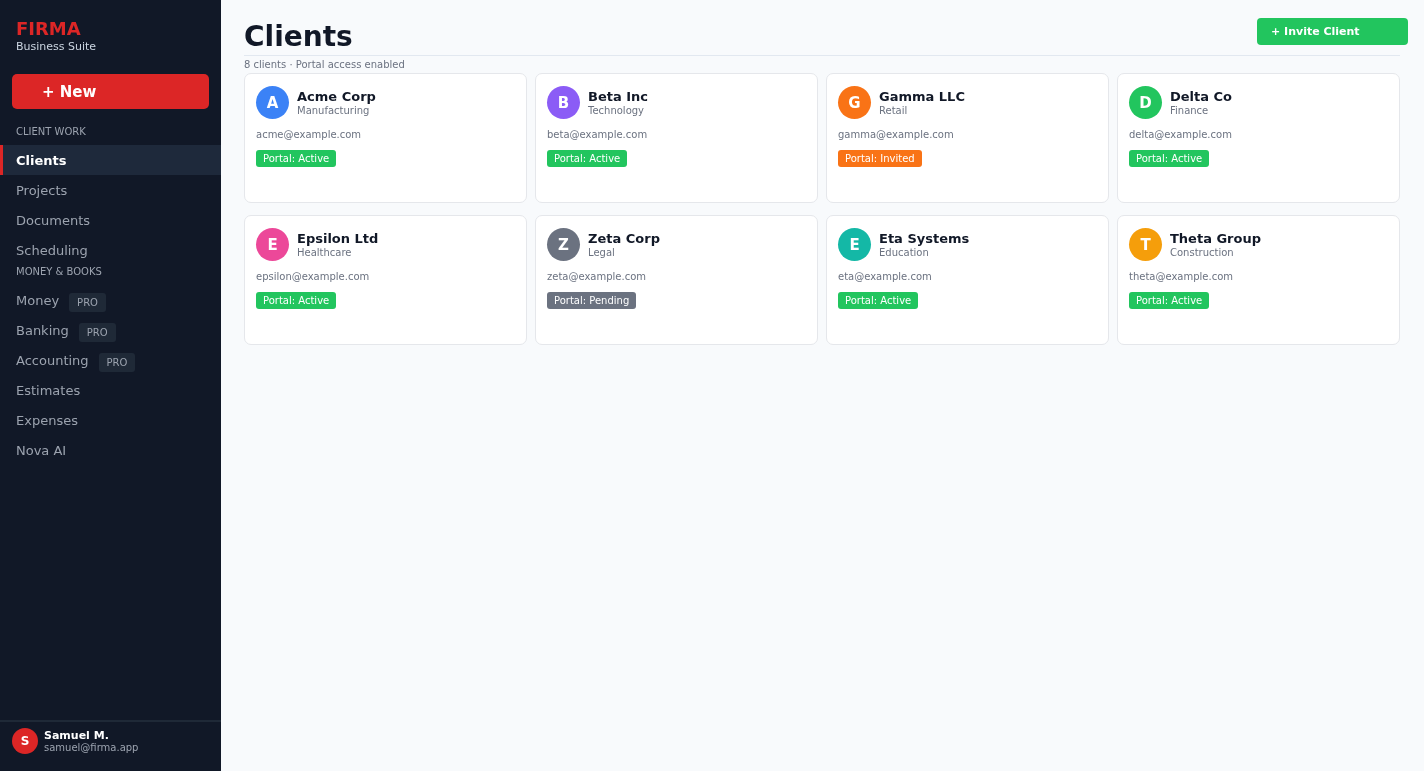  Describe the element at coordinates (1145, 102) in the screenshot. I see `client-avatar: D` at that location.